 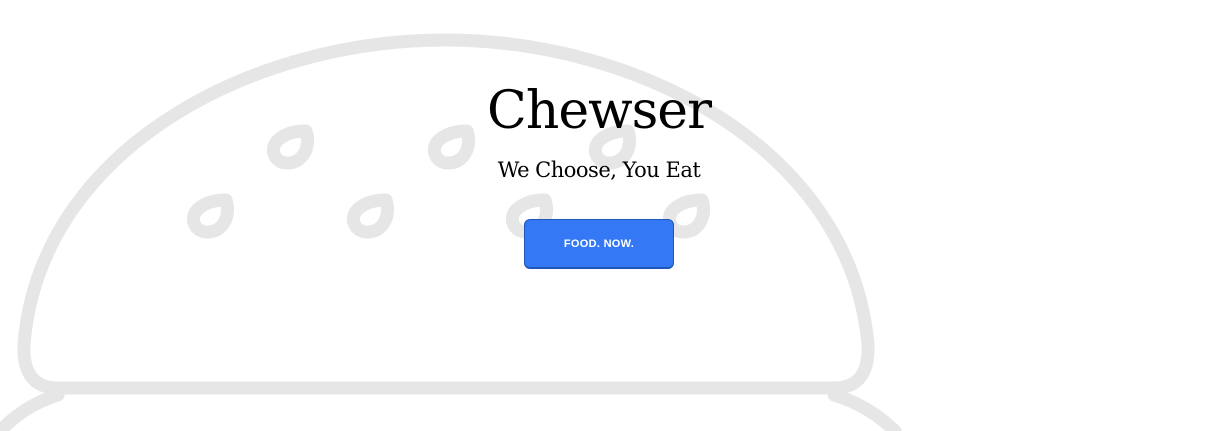 What do you see at coordinates (599, 111) in the screenshot?
I see `app-title: Chewser` at bounding box center [599, 111].